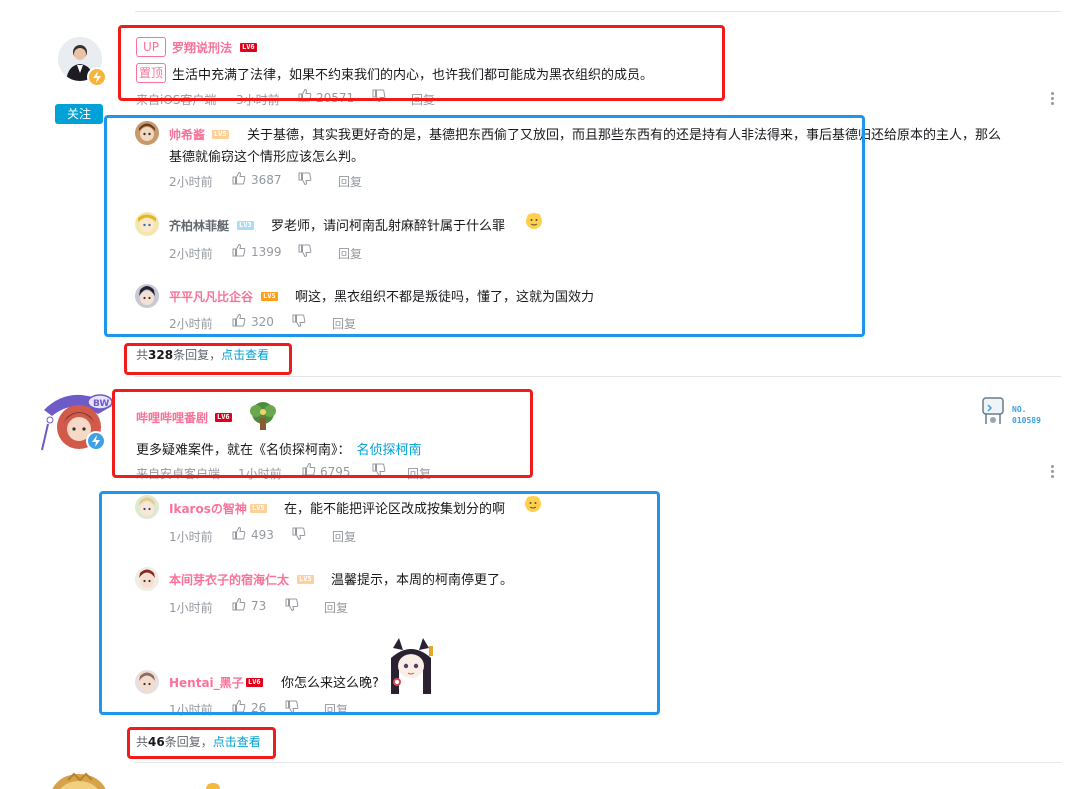 This screenshot has width=1077, height=789. Describe the element at coordinates (213, 786) in the screenshot. I see `next-badge-icon` at that location.